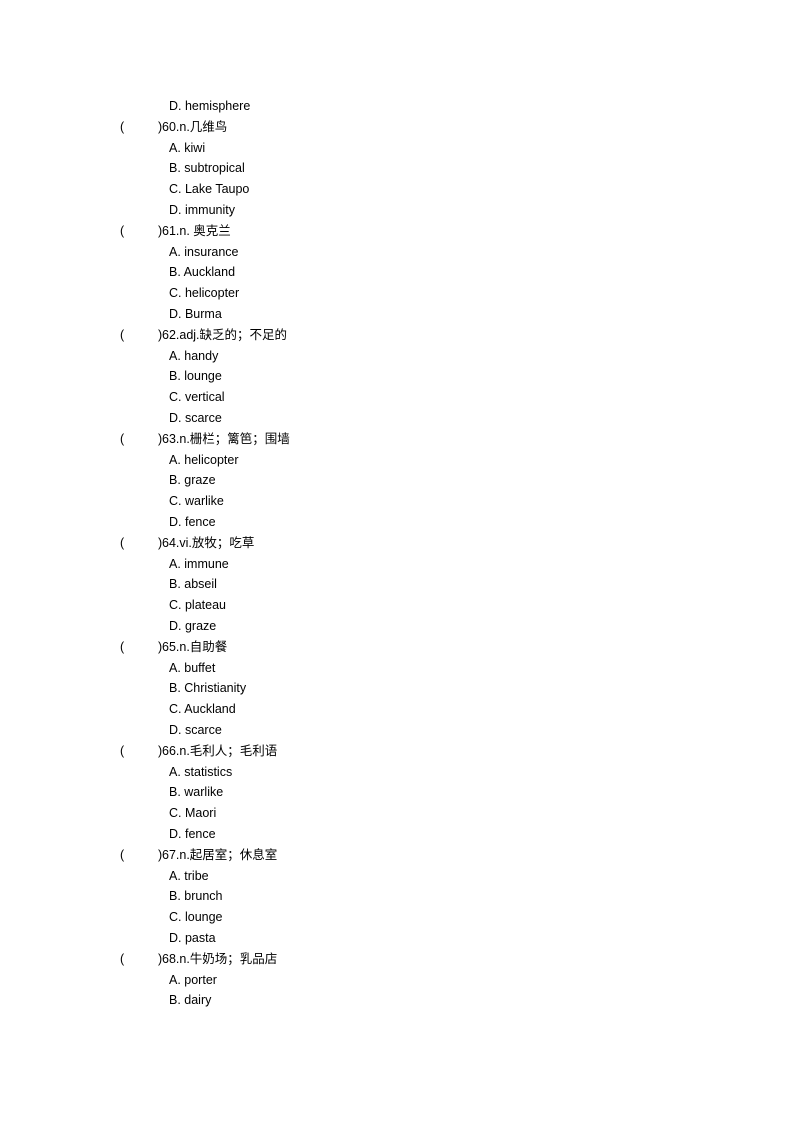 The image size is (794, 1123). Describe the element at coordinates (207, 168) in the screenshot. I see `option-item: B. subtropical` at that location.